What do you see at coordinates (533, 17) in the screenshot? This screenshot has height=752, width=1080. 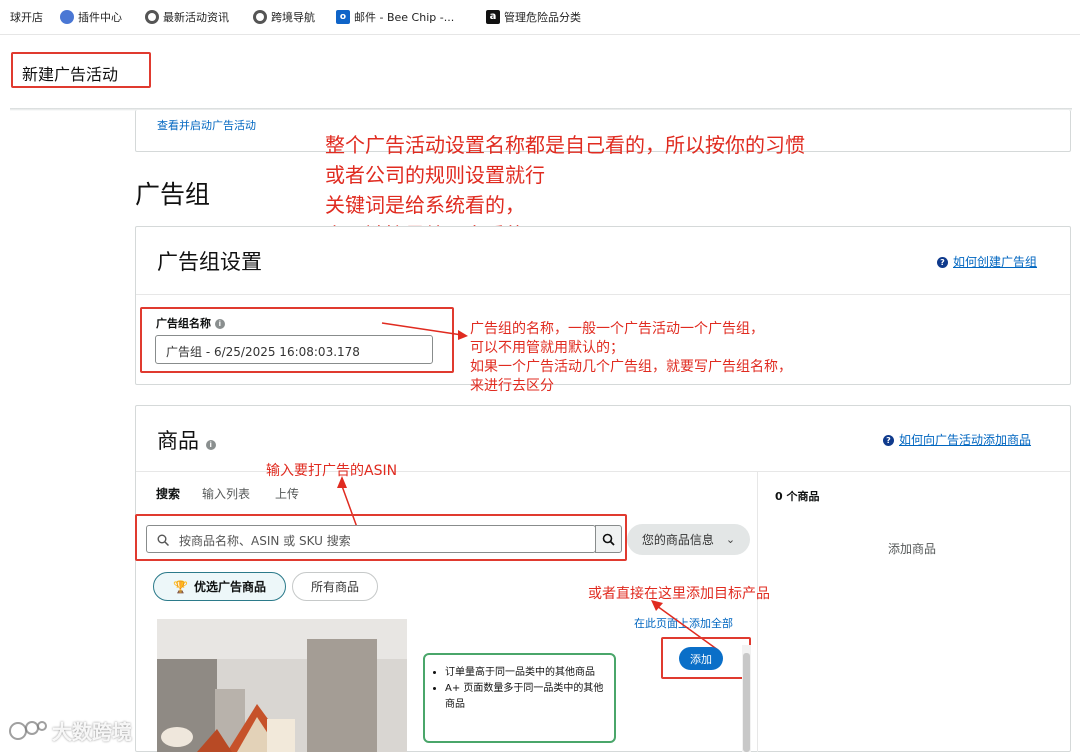 I see `bookmark-item: a 管理危险品分类` at bounding box center [533, 17].